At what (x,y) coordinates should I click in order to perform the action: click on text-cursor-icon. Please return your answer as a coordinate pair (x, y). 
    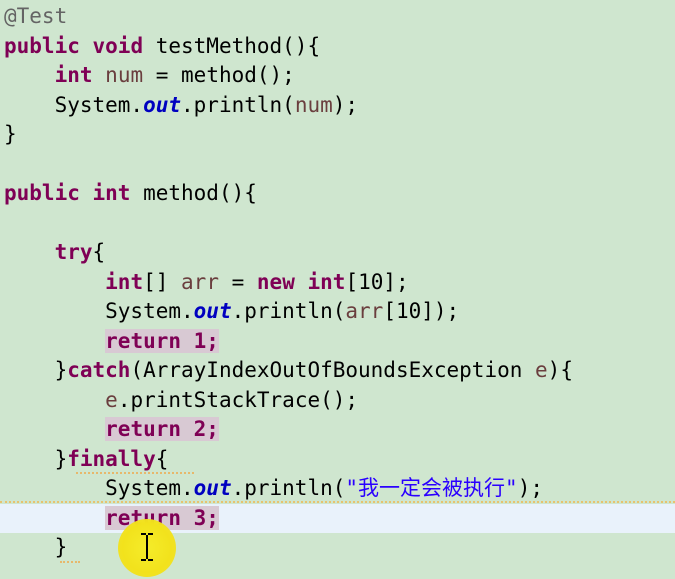
    Looking at the image, I should click on (147, 547).